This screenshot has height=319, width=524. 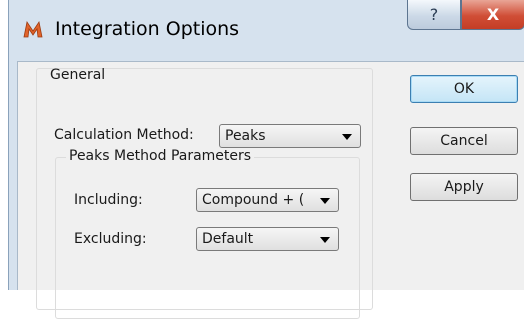 I want to click on ok-button: OK, so click(x=464, y=89).